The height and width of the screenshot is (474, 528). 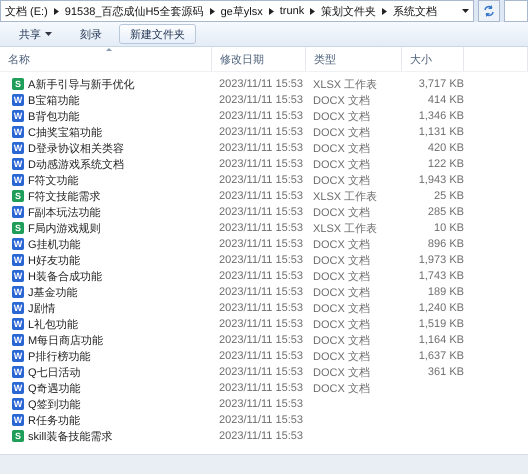 I want to click on file-name: C抽奖宝箱功能, so click(x=65, y=132).